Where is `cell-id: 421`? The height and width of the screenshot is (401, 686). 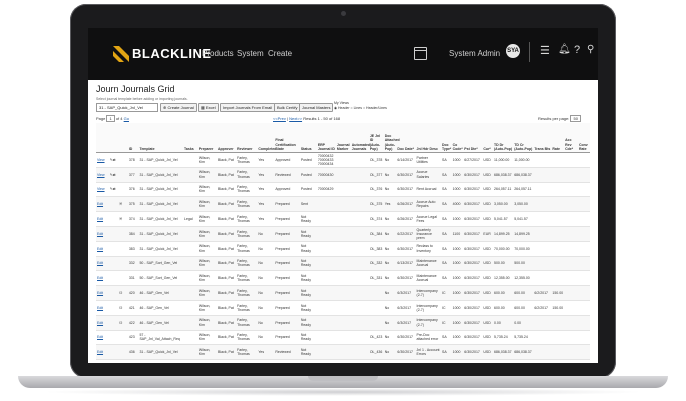 cell-id: 421 is located at coordinates (133, 308).